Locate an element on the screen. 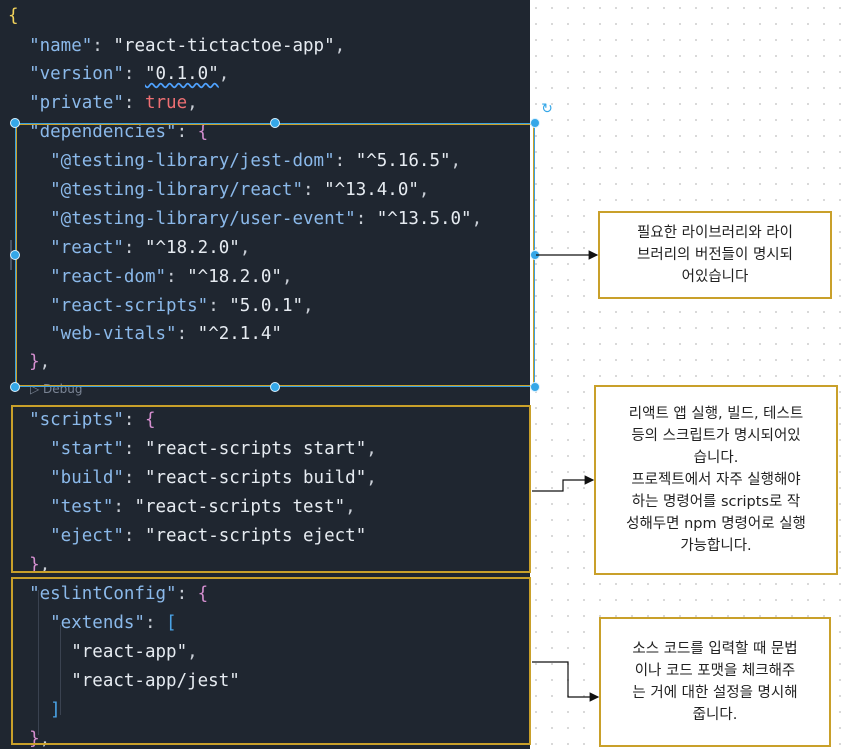  connector-scripts is located at coordinates (563, 483).